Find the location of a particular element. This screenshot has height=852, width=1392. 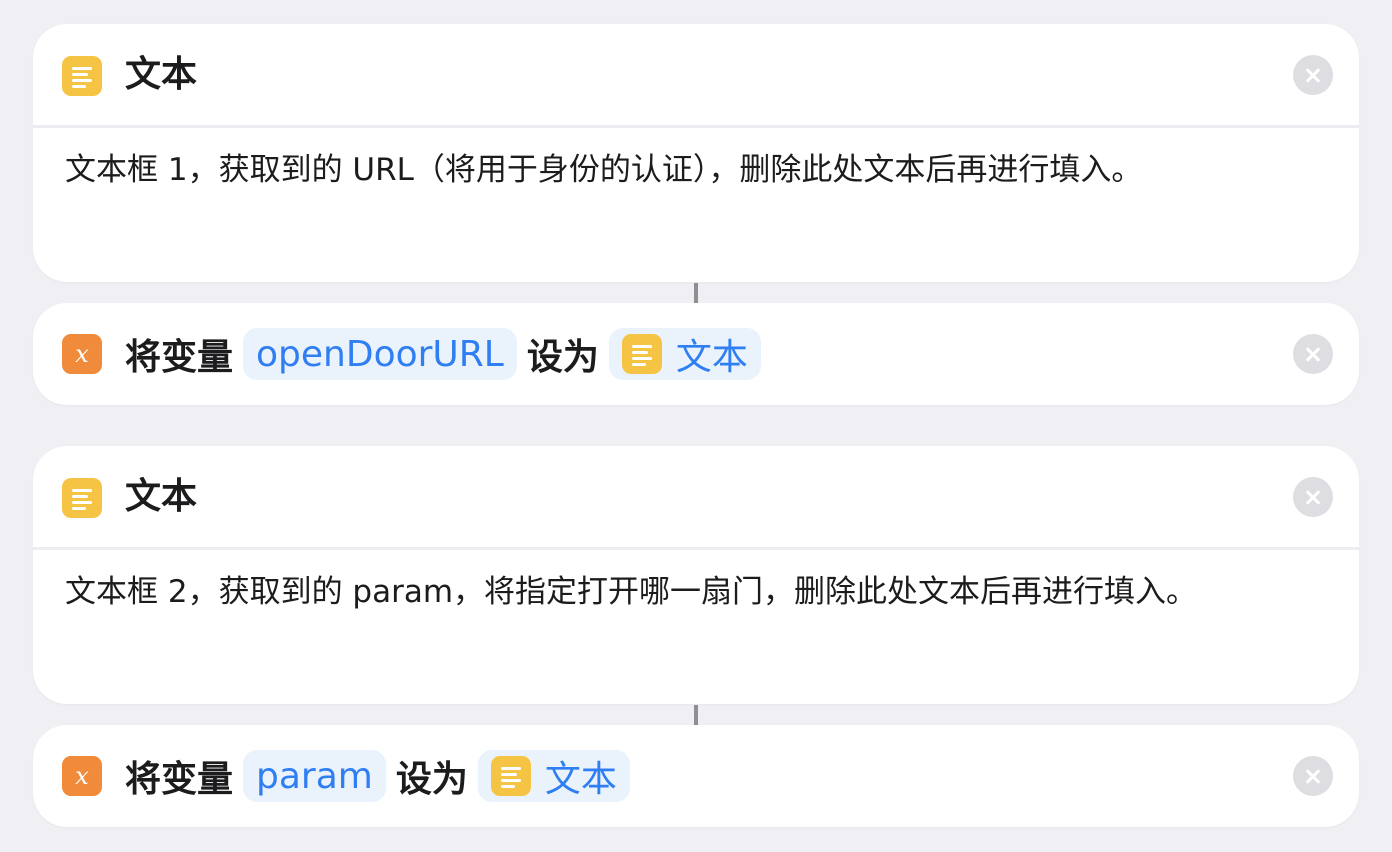

variable-name-token: openDoorURL is located at coordinates (380, 354).